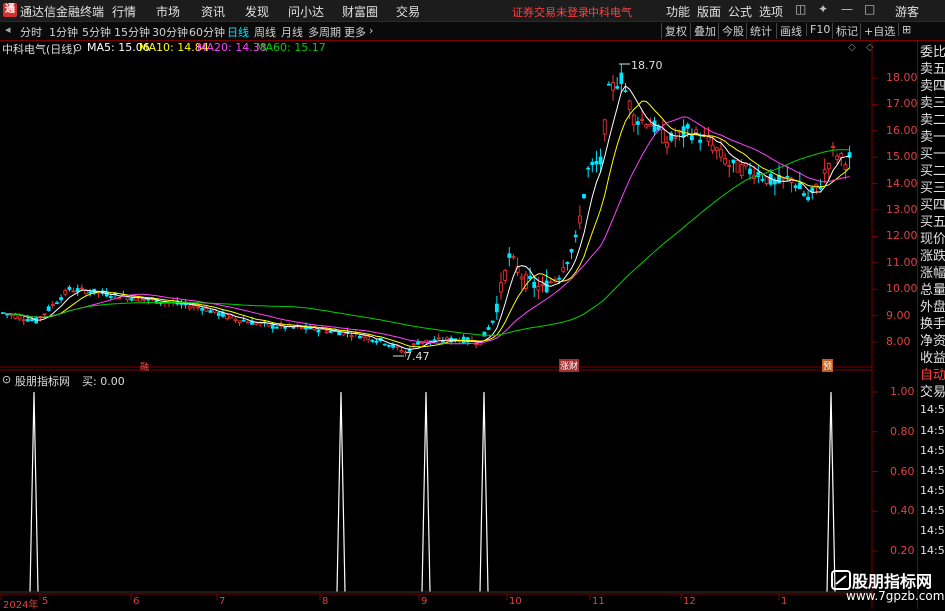 The height and width of the screenshot is (611, 945). I want to click on side-panel-item: 卖三, so click(932, 103).